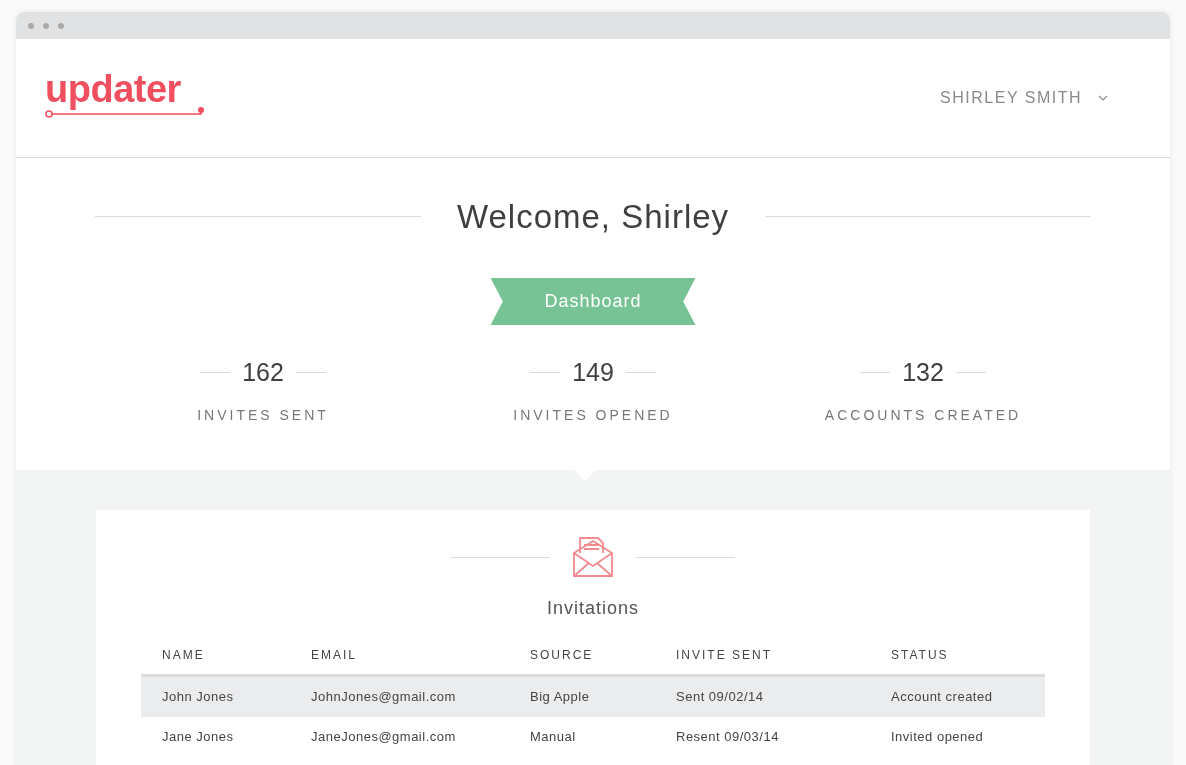 The image size is (1186, 765). What do you see at coordinates (383, 697) in the screenshot?
I see `table-cell-text: JohnJones@gmail.com` at bounding box center [383, 697].